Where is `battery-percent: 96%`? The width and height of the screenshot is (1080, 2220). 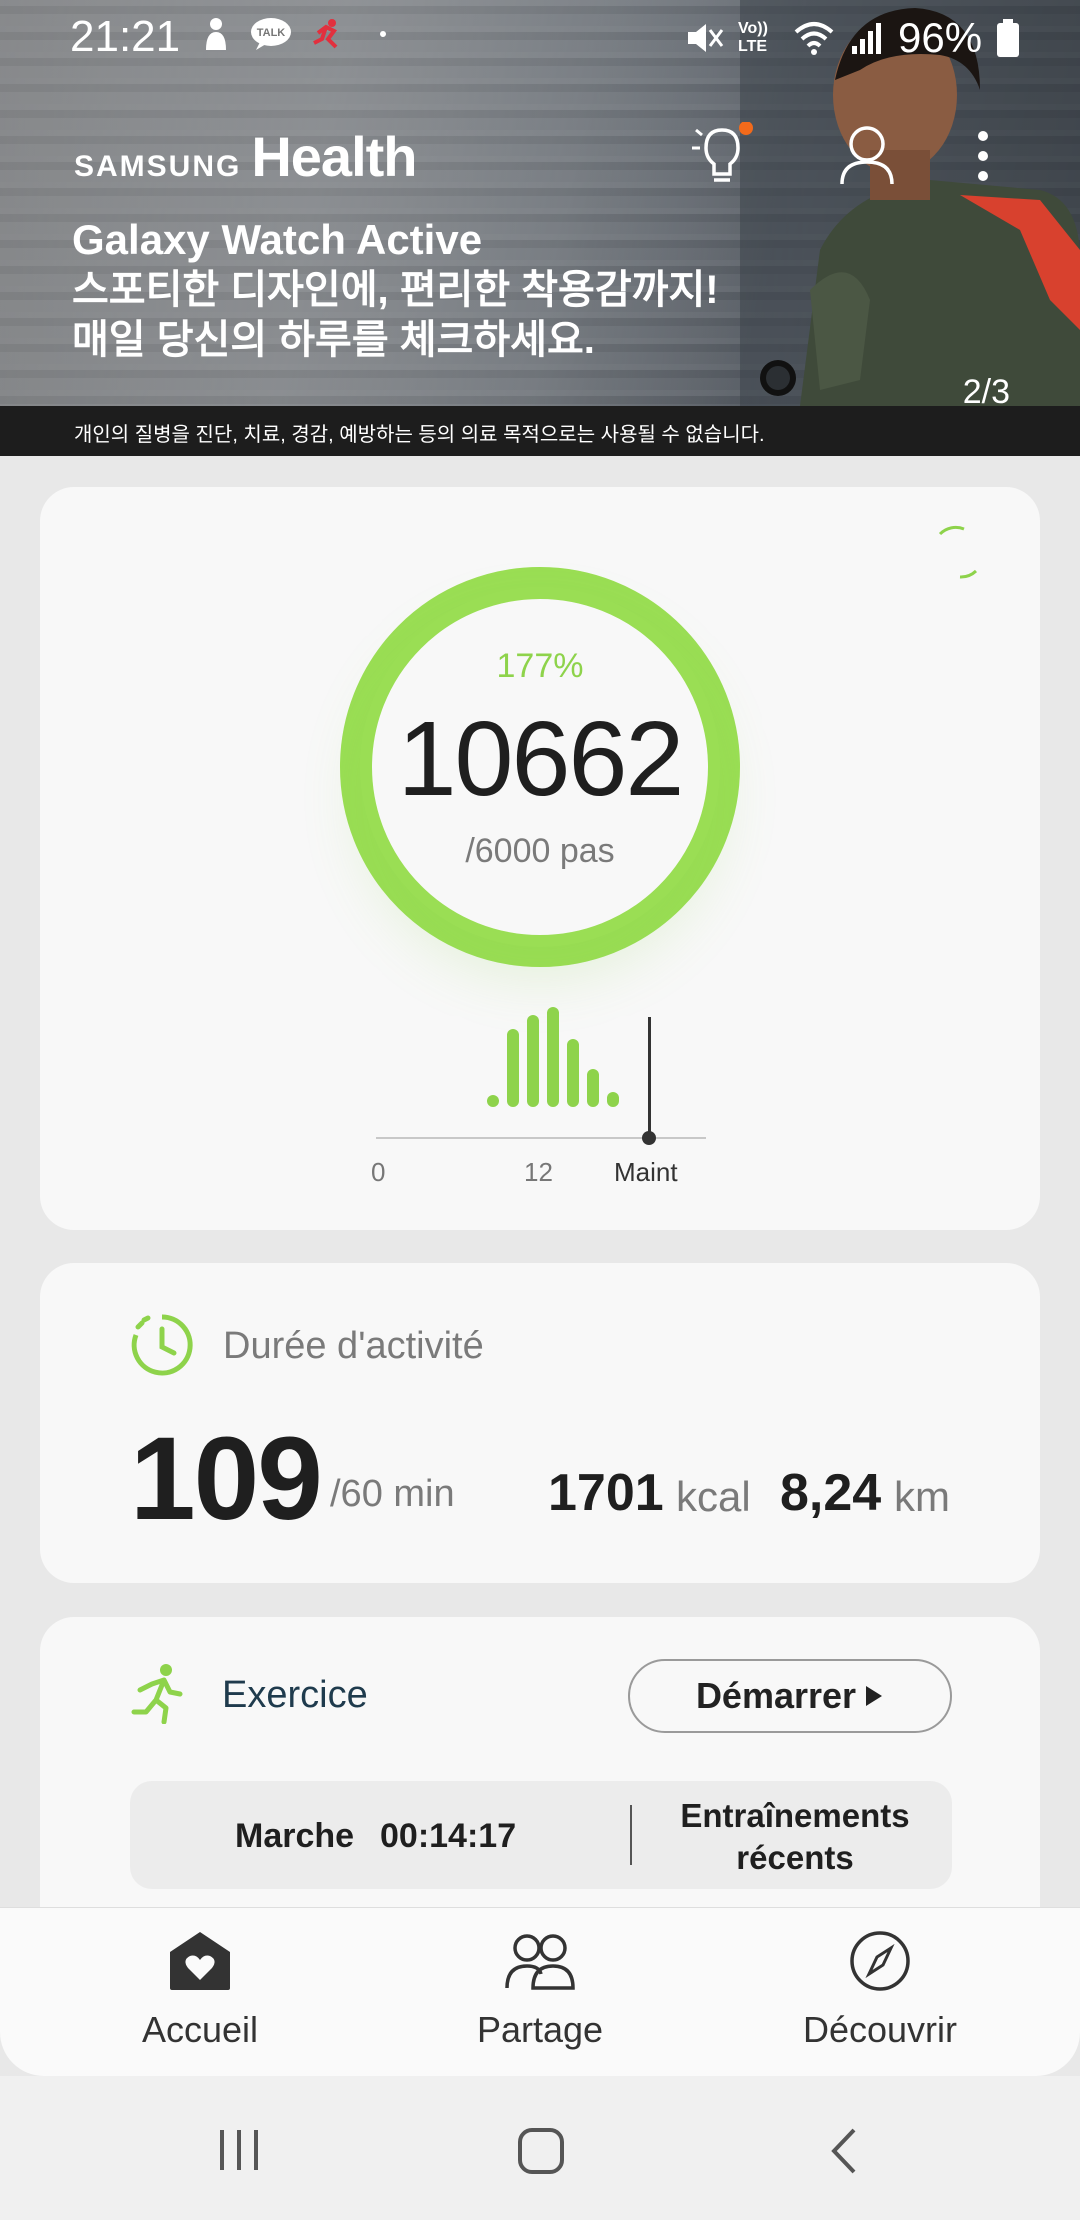 battery-percent: 96% is located at coordinates (940, 37).